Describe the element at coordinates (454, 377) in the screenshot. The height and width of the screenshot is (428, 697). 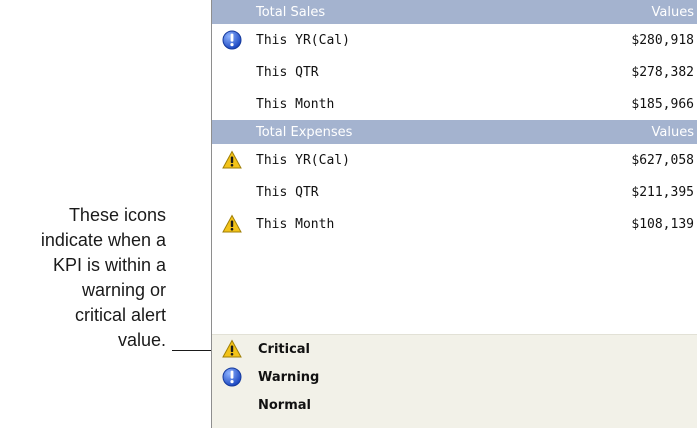
I see `legend-item-warning: Warning` at that location.